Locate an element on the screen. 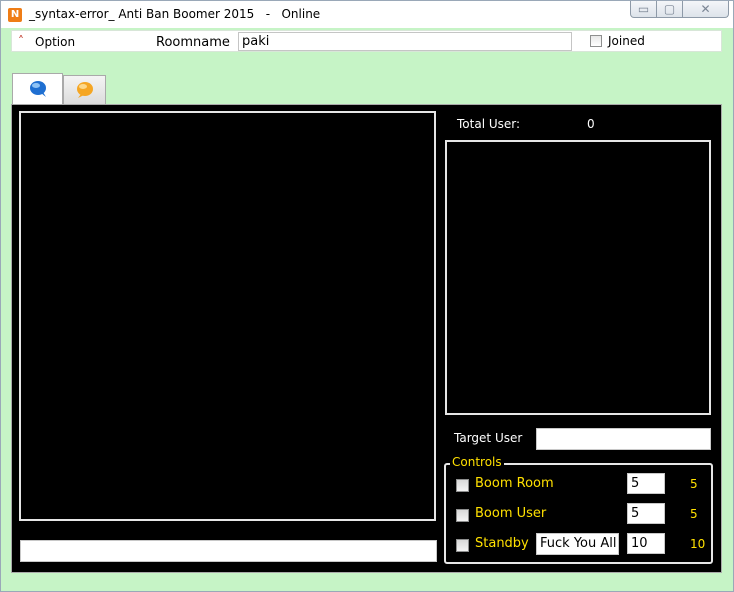  standby-count-value: 10 is located at coordinates (698, 544).